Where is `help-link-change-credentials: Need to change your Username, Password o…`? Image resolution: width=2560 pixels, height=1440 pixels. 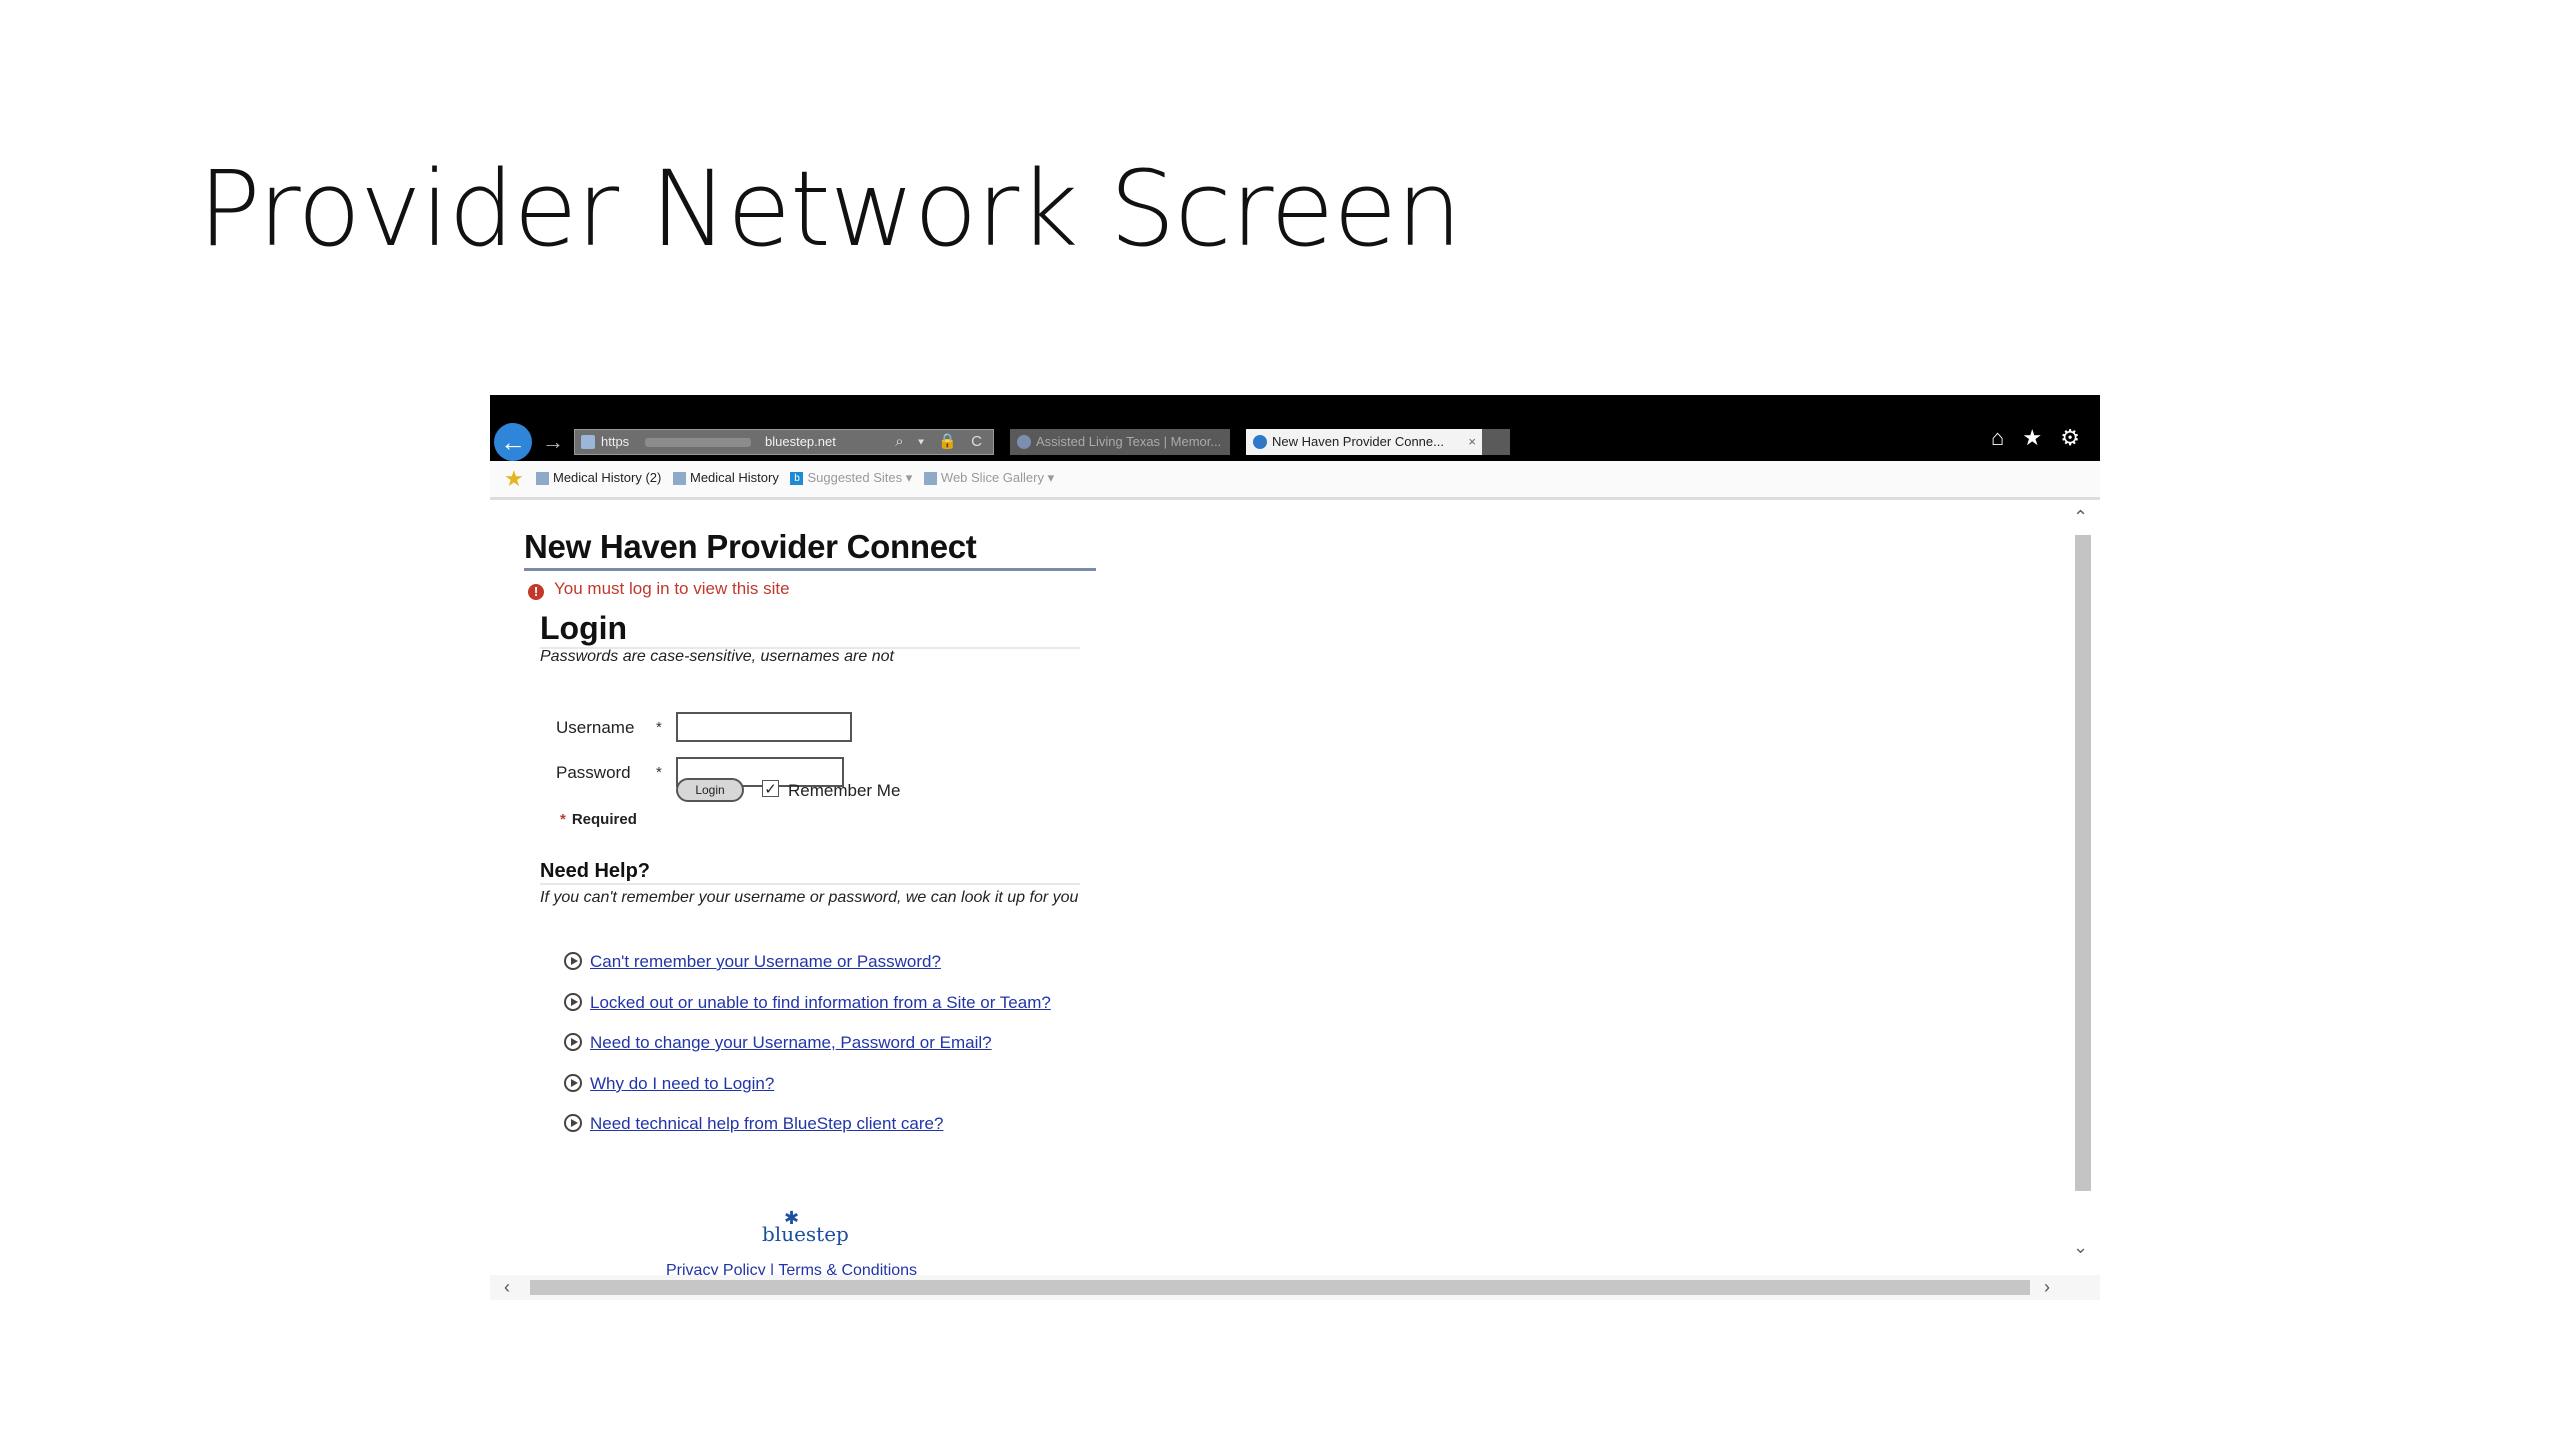 help-link-change-credentials: Need to change your Username, Password o… is located at coordinates (778, 1043).